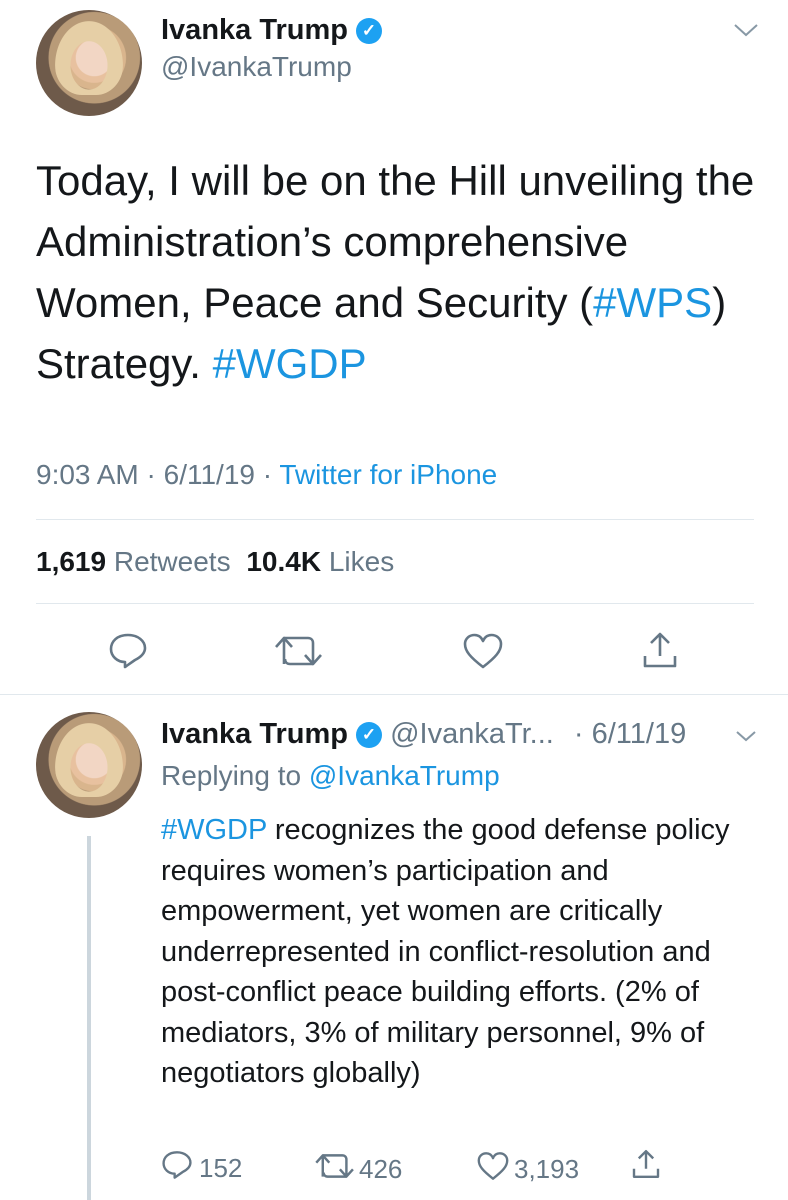  What do you see at coordinates (394, 694) in the screenshot?
I see `section-divider` at bounding box center [394, 694].